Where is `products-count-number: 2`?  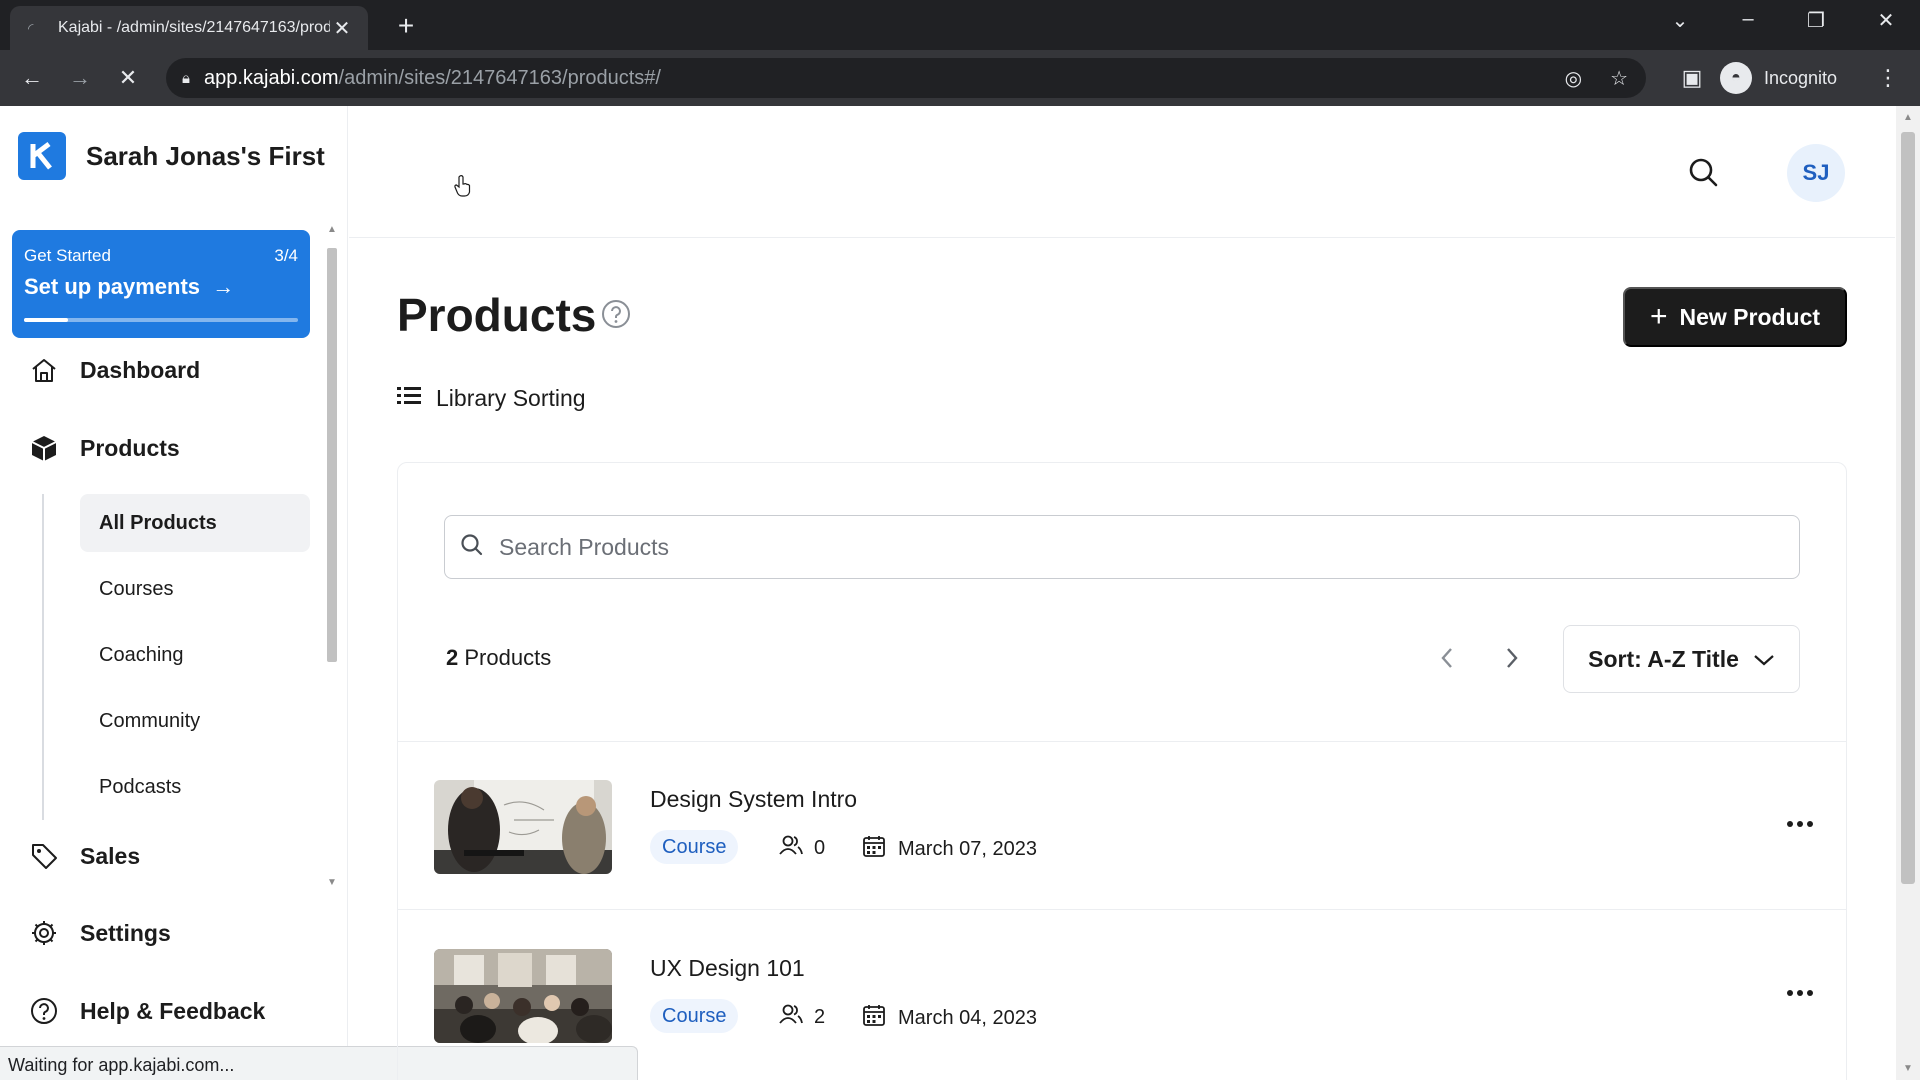 products-count-number: 2 is located at coordinates (452, 657).